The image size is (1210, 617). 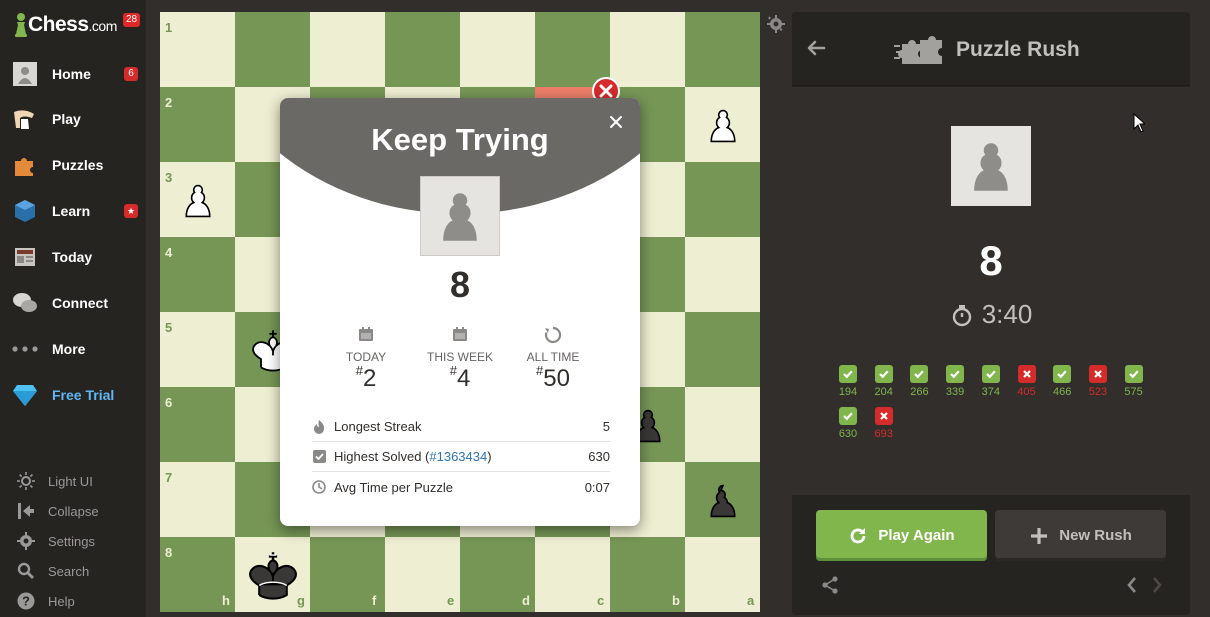 What do you see at coordinates (393, 487) in the screenshot?
I see `stat-label: Avg Time per Puzzle` at bounding box center [393, 487].